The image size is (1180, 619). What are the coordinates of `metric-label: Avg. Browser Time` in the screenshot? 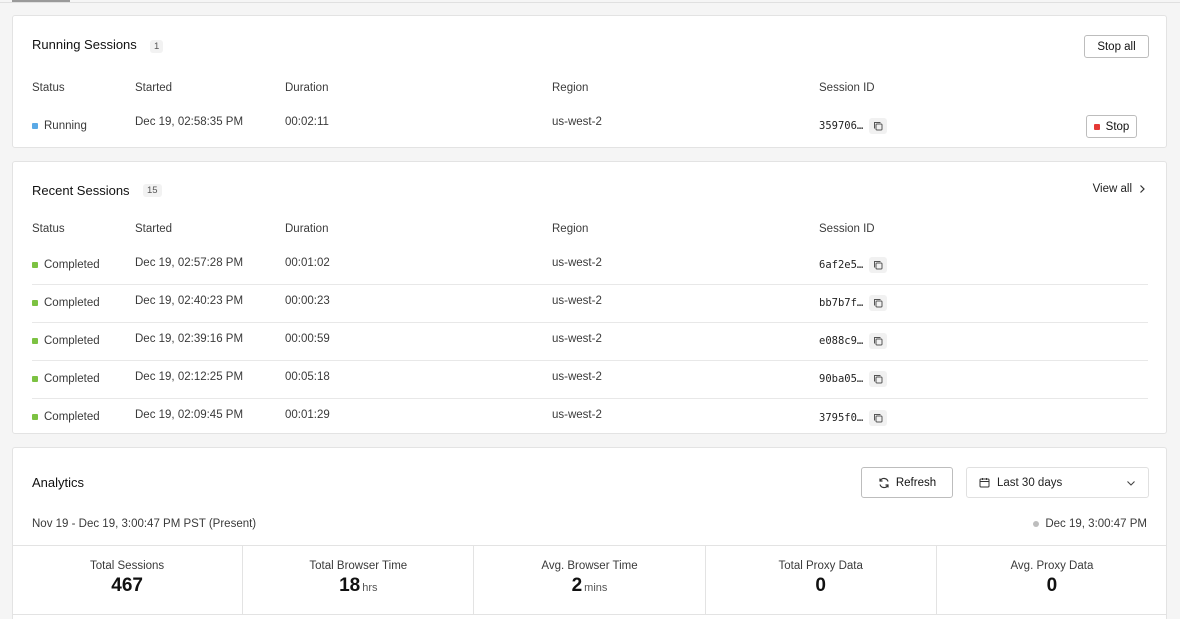 It's located at (589, 566).